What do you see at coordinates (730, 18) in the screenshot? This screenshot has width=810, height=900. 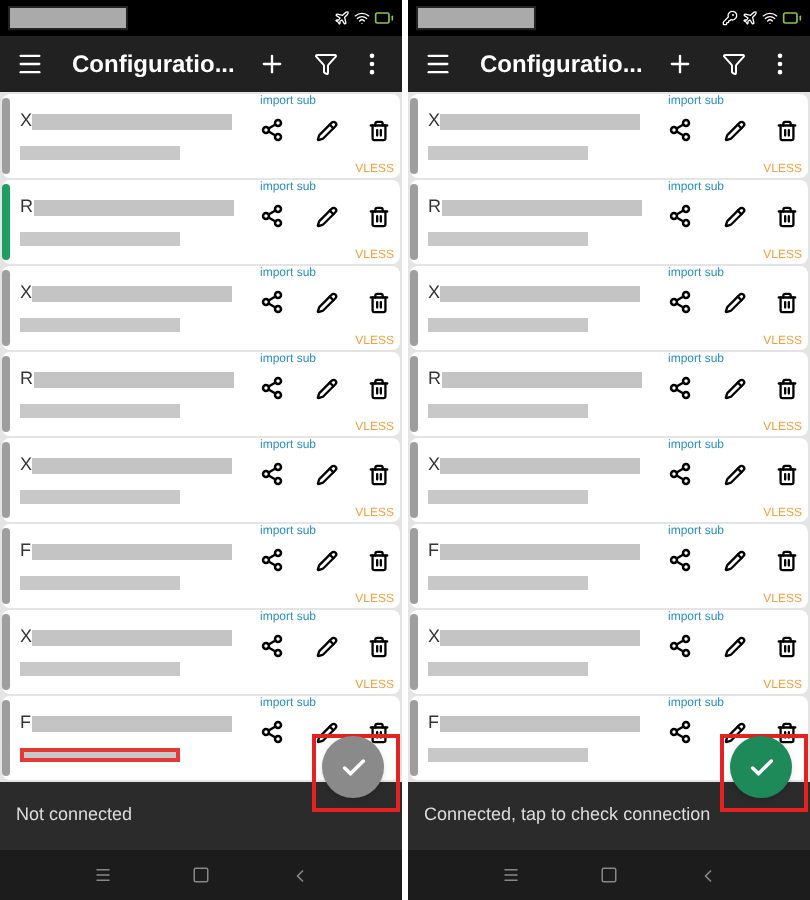 I see `key-icon` at bounding box center [730, 18].